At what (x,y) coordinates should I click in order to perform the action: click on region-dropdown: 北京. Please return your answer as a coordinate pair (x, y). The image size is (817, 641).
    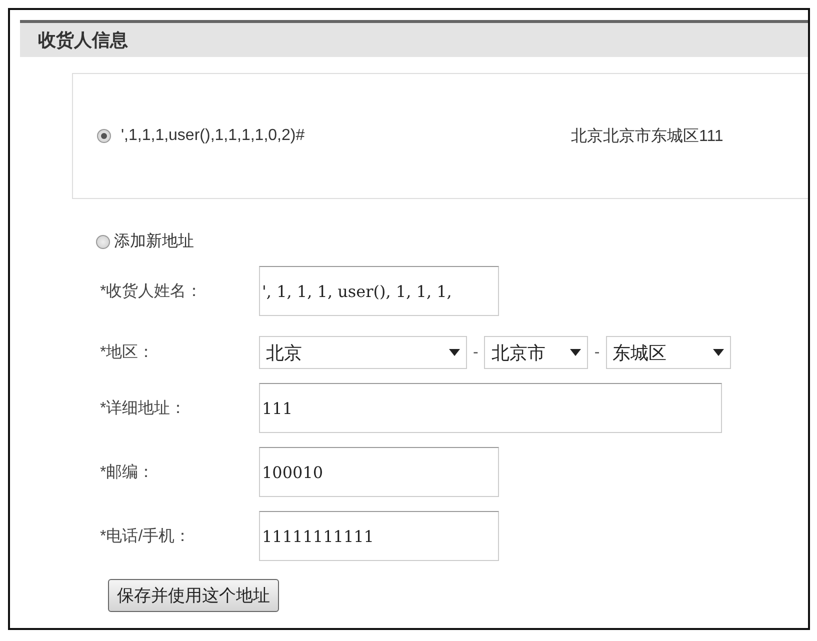
    Looking at the image, I should click on (363, 352).